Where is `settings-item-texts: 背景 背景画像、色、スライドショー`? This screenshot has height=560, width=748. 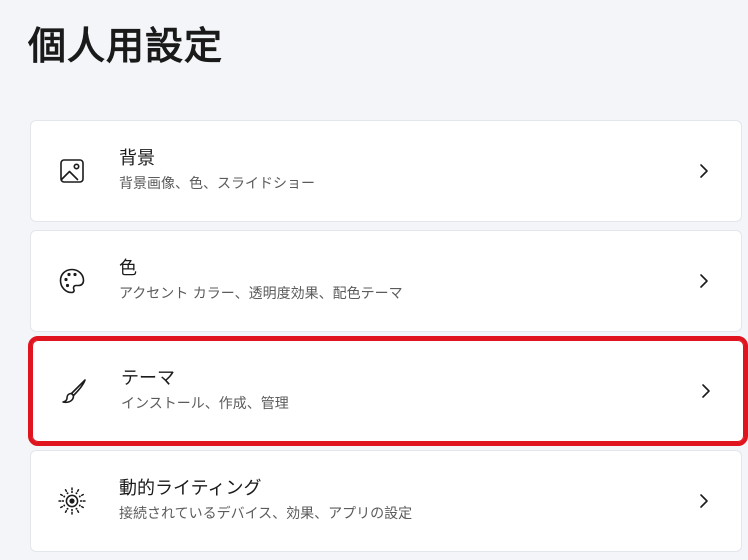
settings-item-texts: 背景 背景画像、色、スライドショー is located at coordinates (217, 171).